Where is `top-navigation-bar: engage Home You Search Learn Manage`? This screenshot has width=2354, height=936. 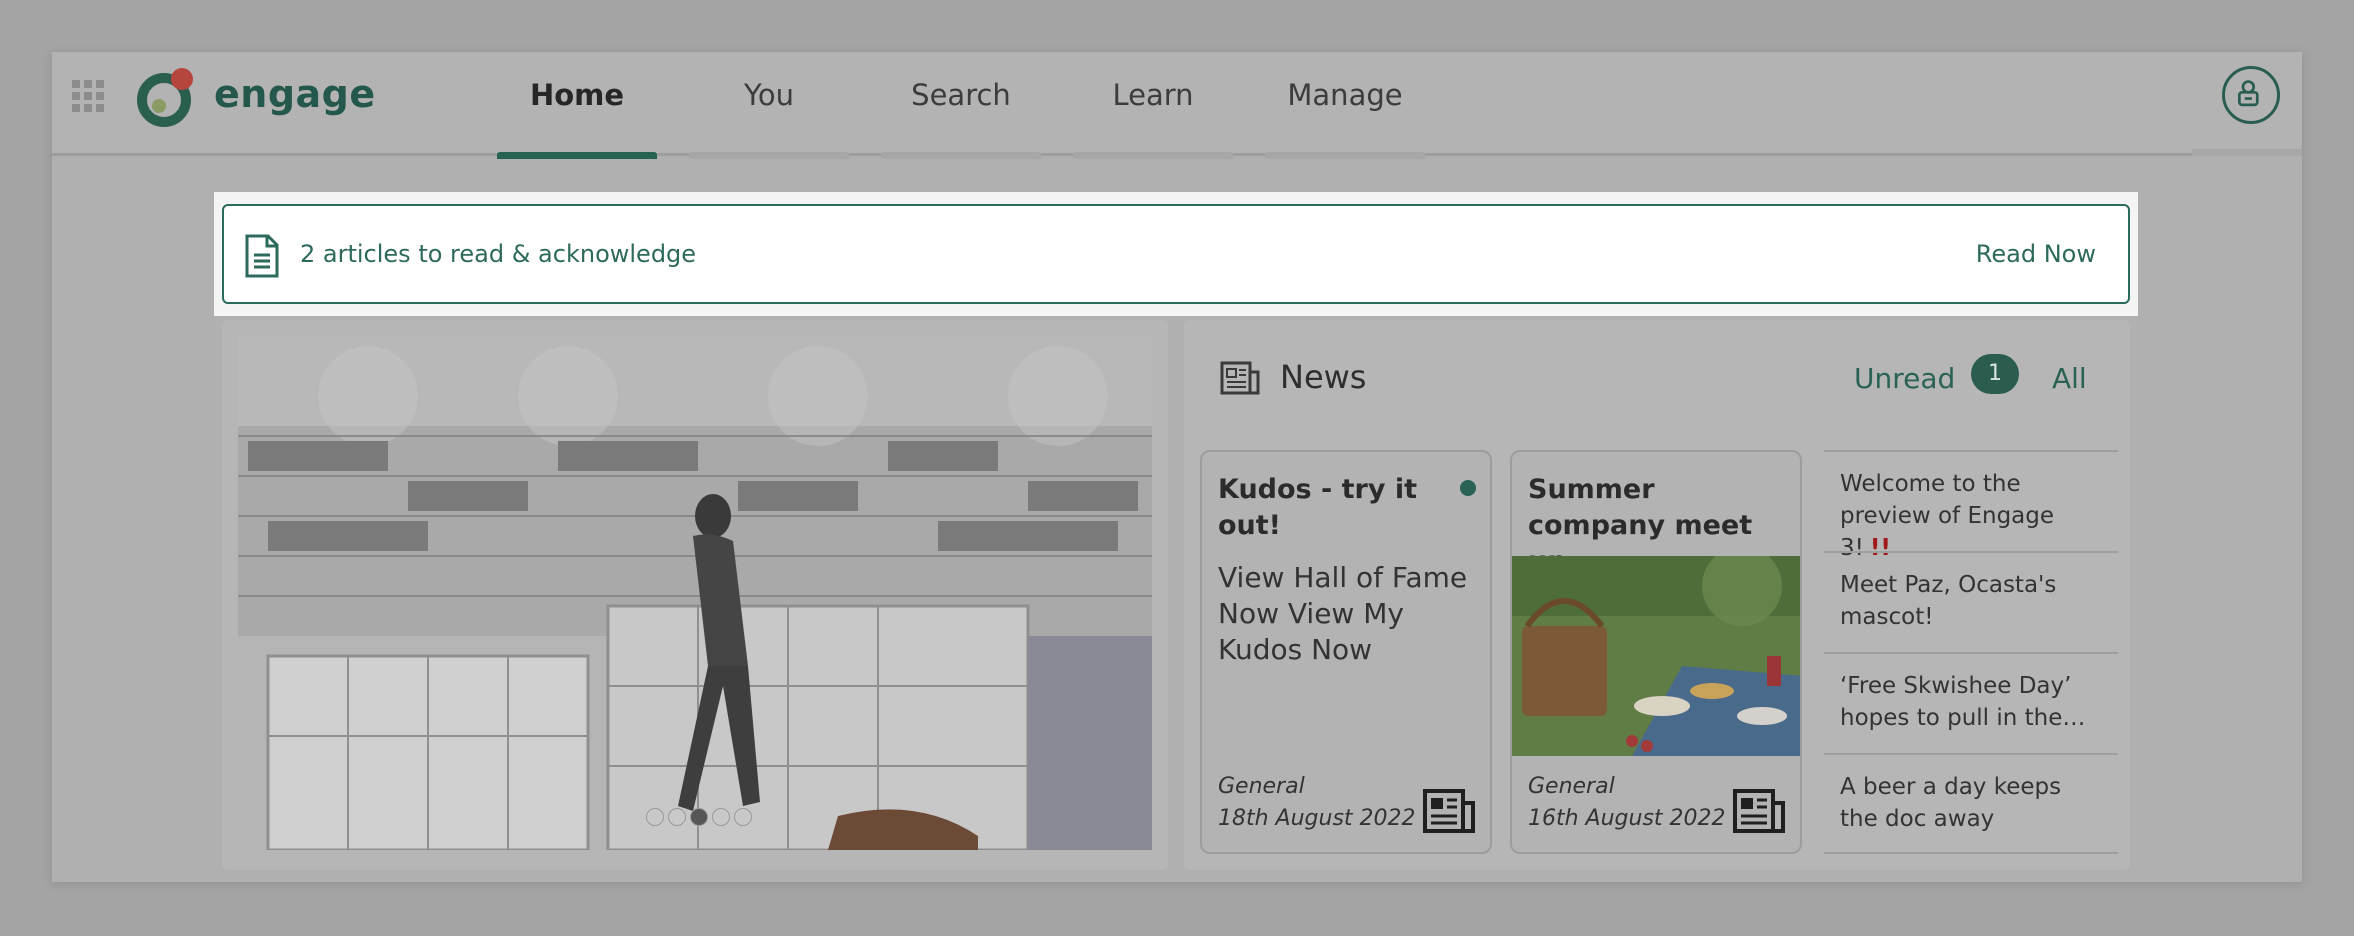
top-navigation-bar: engage Home You Search Learn Manage is located at coordinates (1177, 105).